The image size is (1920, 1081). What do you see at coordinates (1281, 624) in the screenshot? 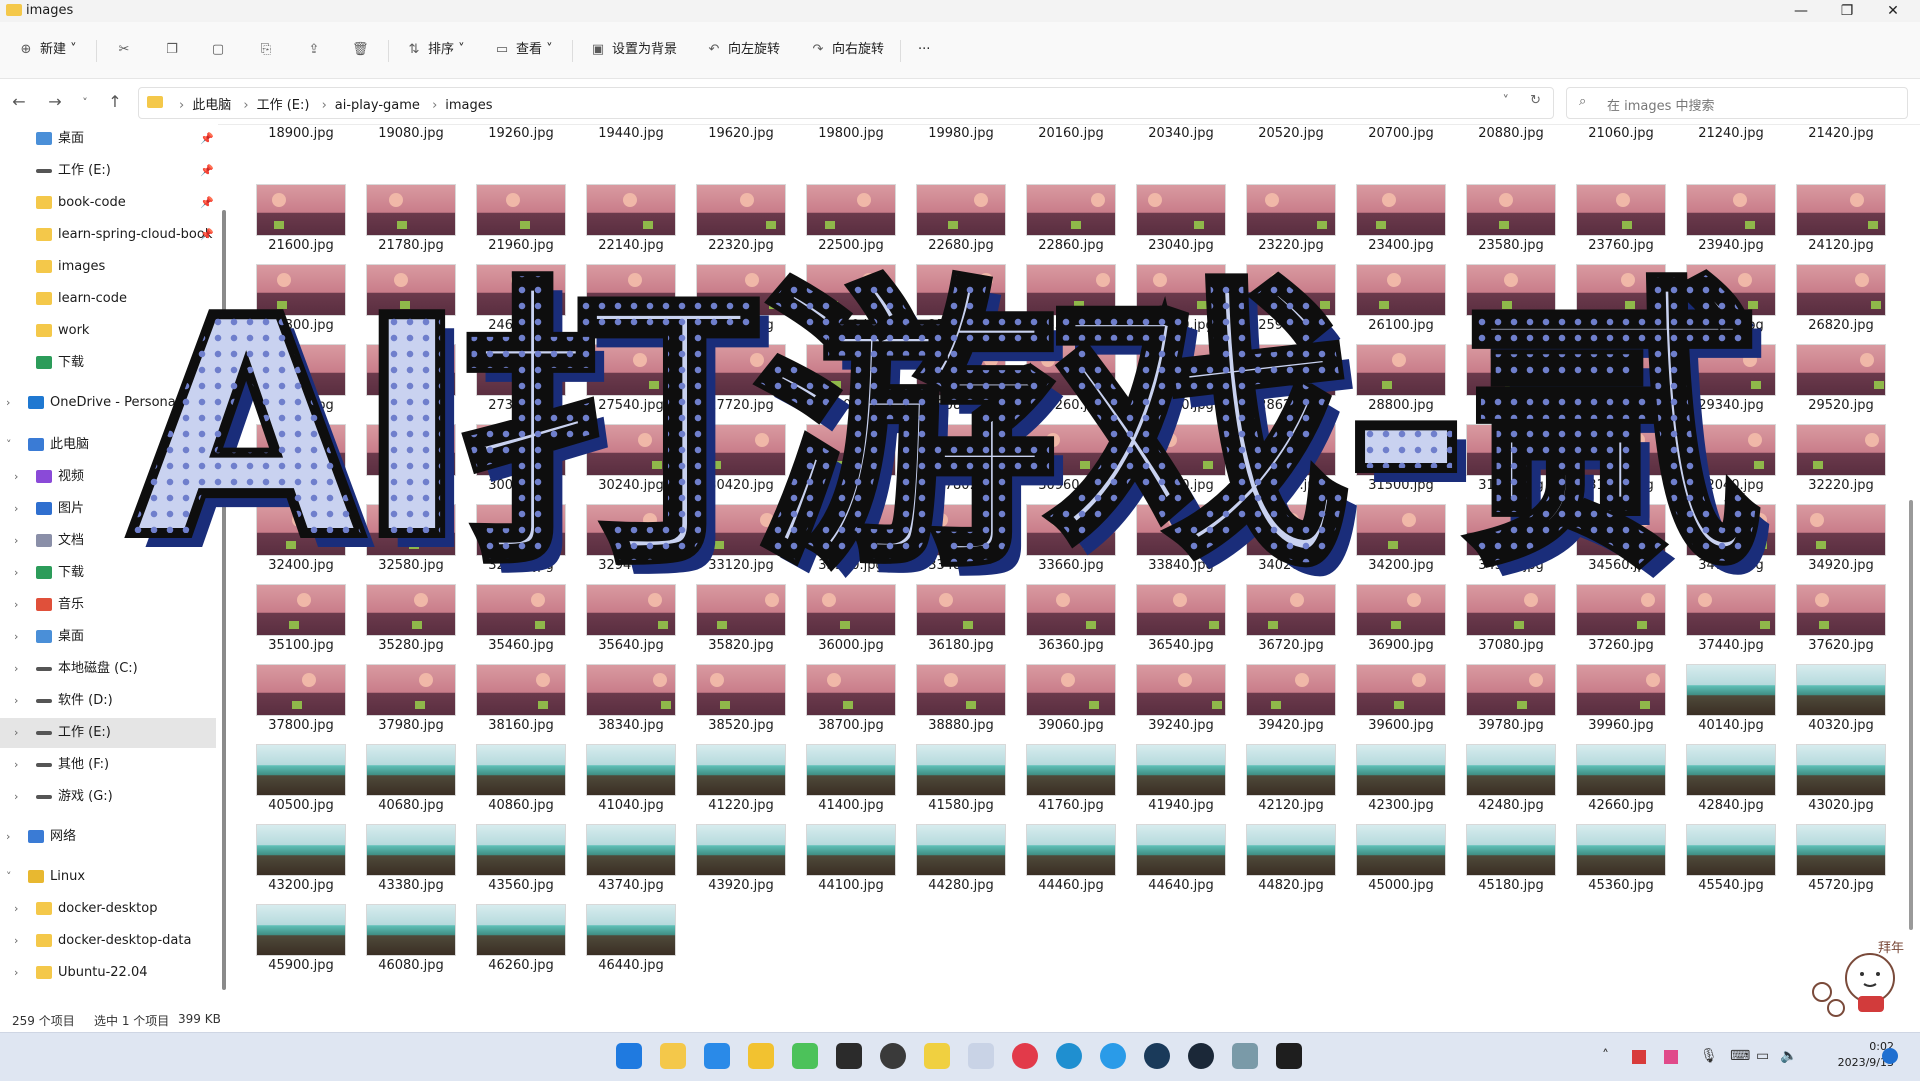
I see `file-tile: 36720.jpg` at bounding box center [1281, 624].